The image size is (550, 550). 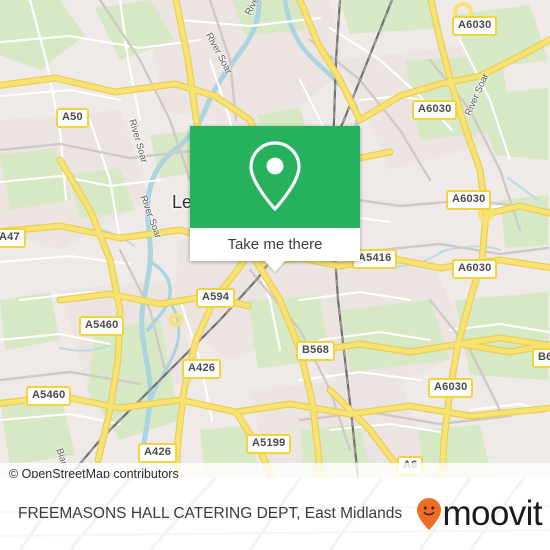 What do you see at coordinates (316, 351) in the screenshot?
I see `road-shield: B568` at bounding box center [316, 351].